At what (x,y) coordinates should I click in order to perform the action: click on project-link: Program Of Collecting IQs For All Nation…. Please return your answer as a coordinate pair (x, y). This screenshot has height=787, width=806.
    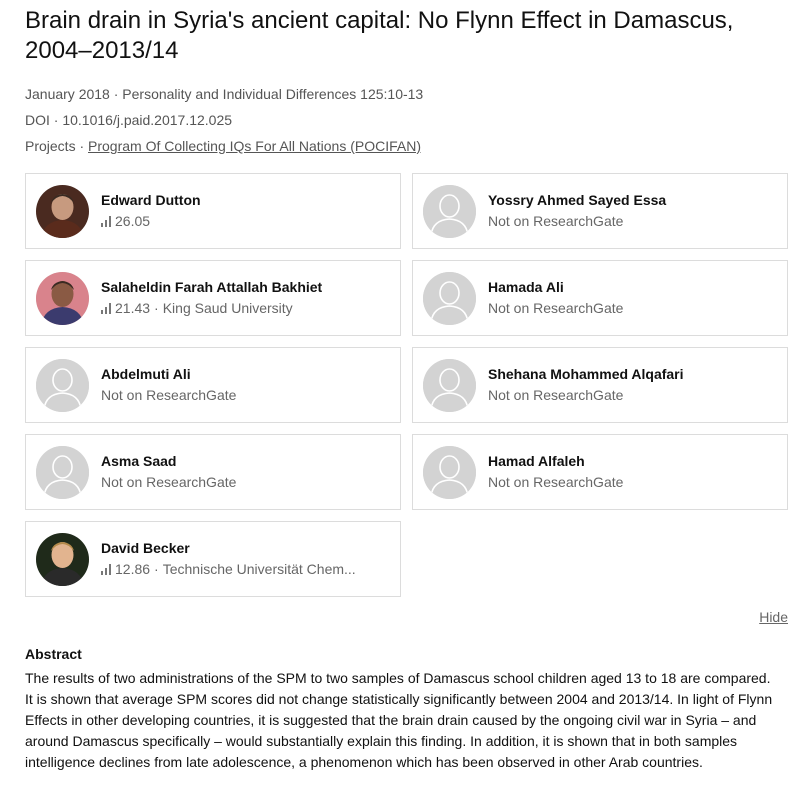
    Looking at the image, I should click on (254, 146).